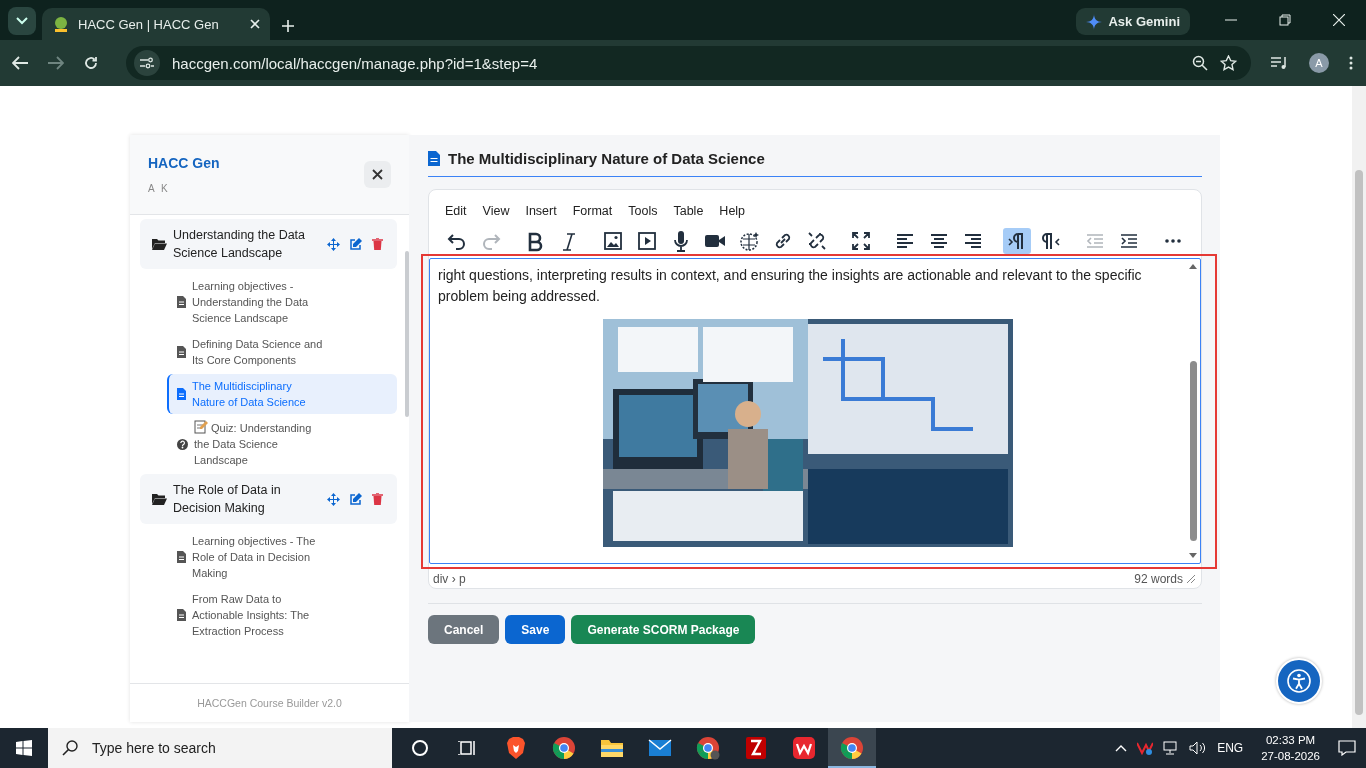  Describe the element at coordinates (1285, 20) in the screenshot. I see `restore-icon` at that location.